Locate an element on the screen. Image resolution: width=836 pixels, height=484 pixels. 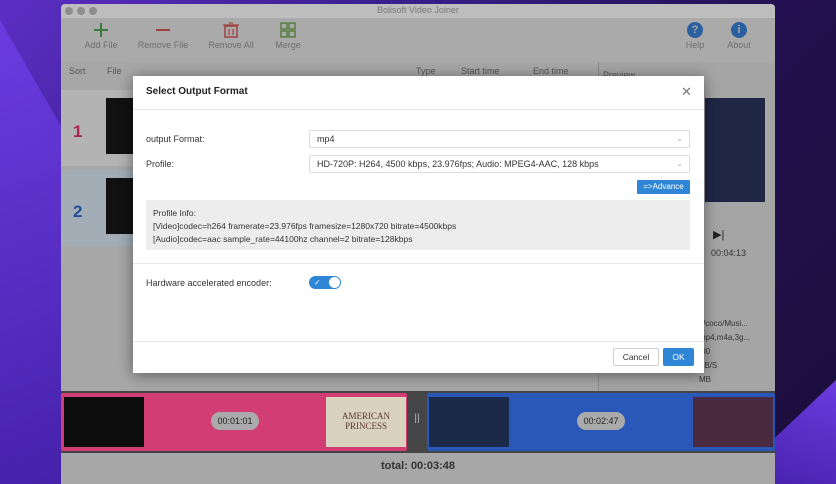
clip-duration: 00:02:47 is located at coordinates (601, 421).